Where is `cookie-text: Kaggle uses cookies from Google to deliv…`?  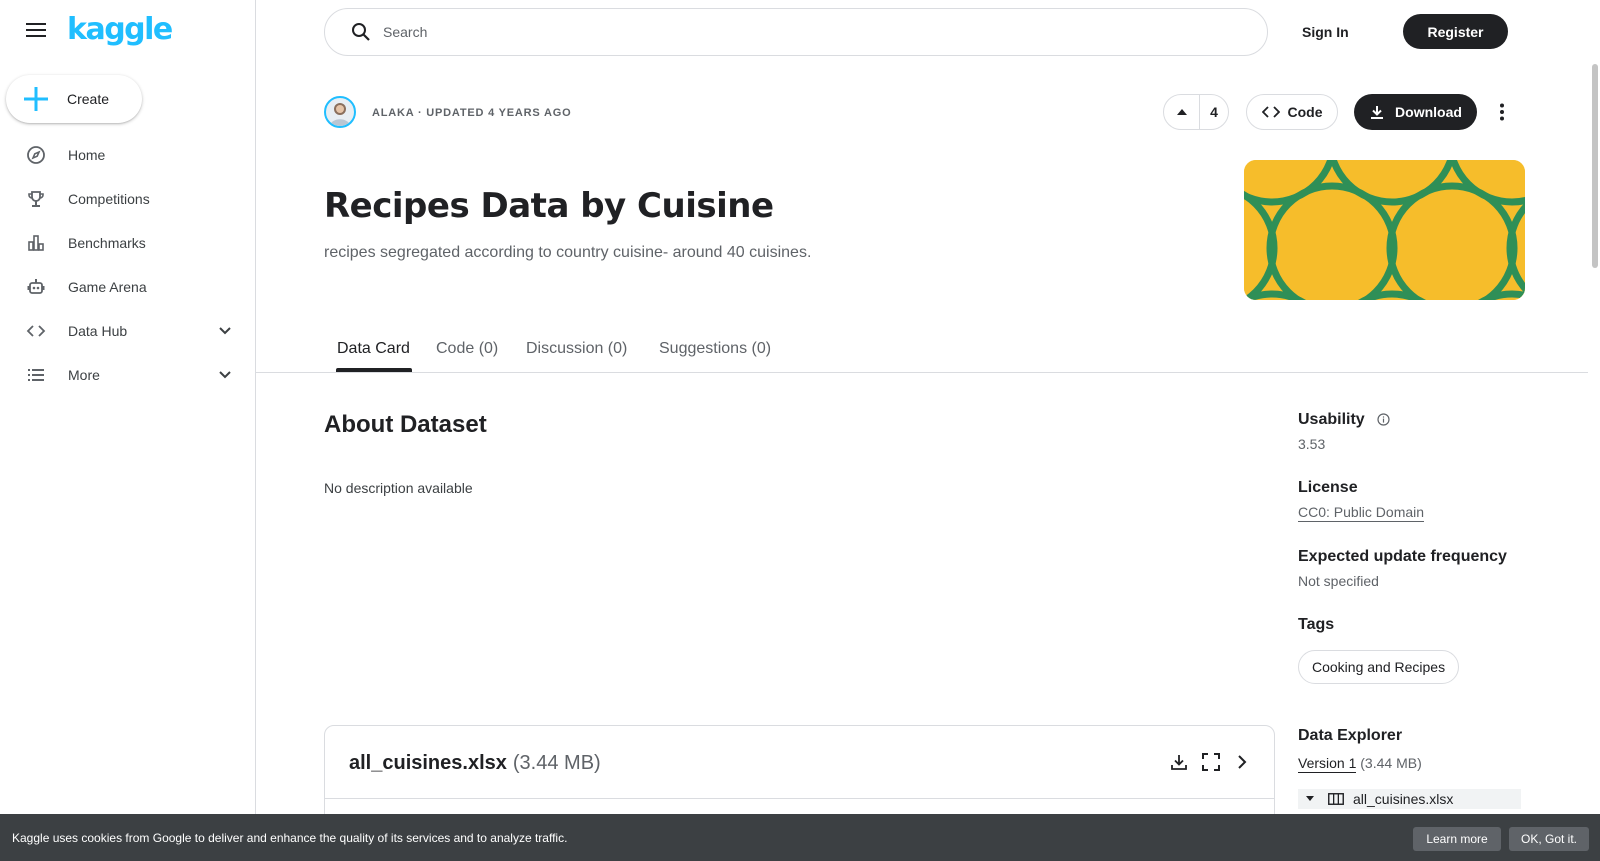 cookie-text: Kaggle uses cookies from Google to deliv… is located at coordinates (290, 837).